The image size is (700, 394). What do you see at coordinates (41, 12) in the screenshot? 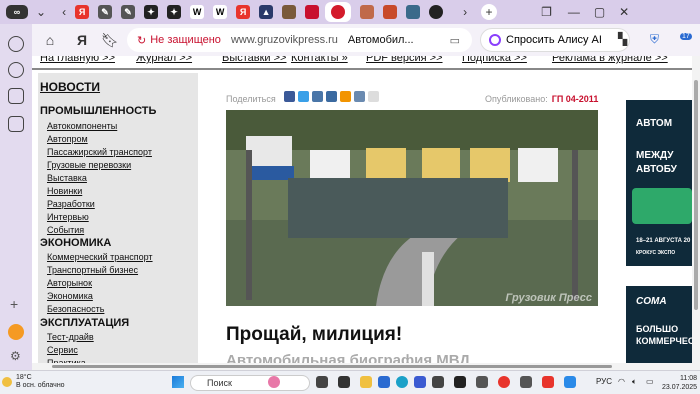
I see `tabs-menu-chevron-icon: ⌄` at bounding box center [41, 12].